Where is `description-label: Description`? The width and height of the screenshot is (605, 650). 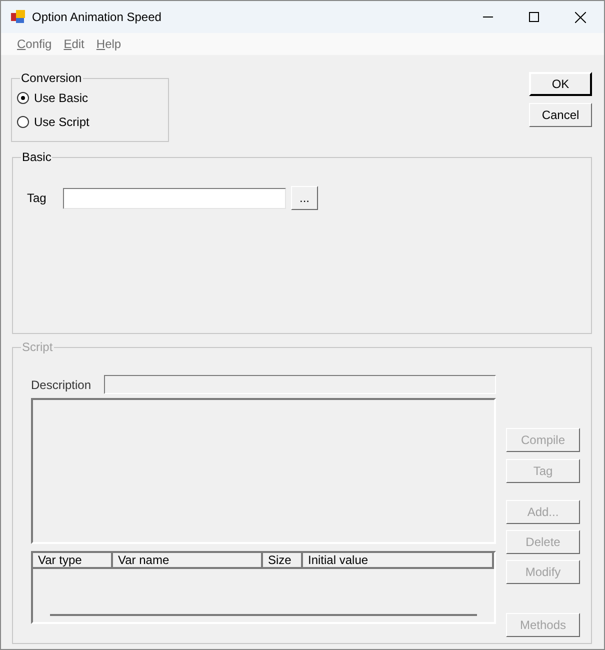 description-label: Description is located at coordinates (61, 385).